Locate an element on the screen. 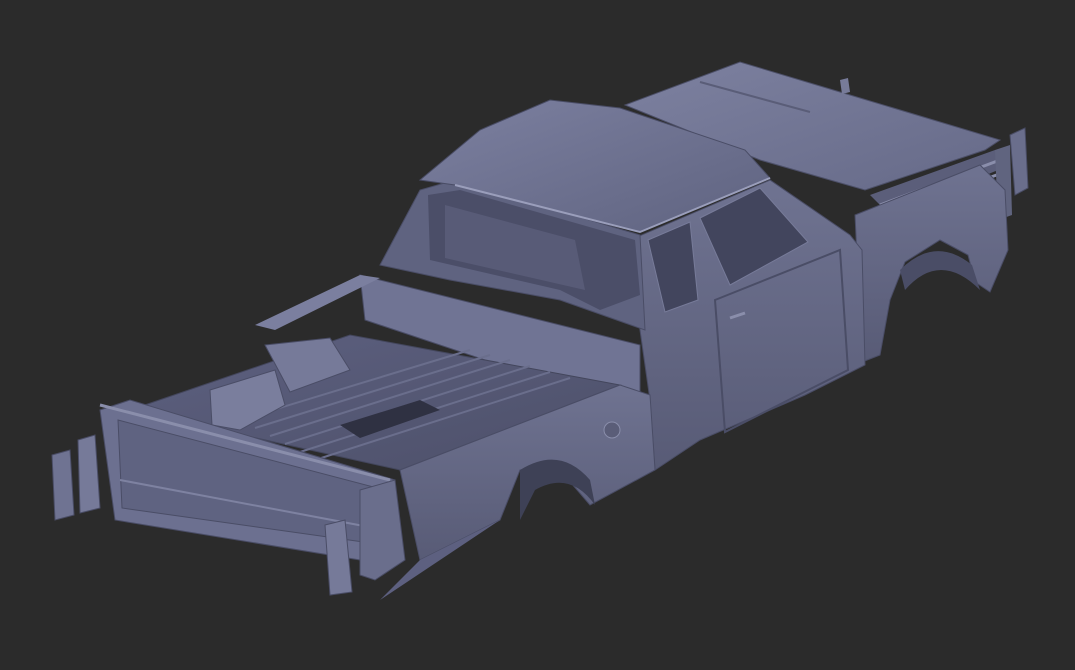  tail-light-parts is located at coordinates (76, 477).